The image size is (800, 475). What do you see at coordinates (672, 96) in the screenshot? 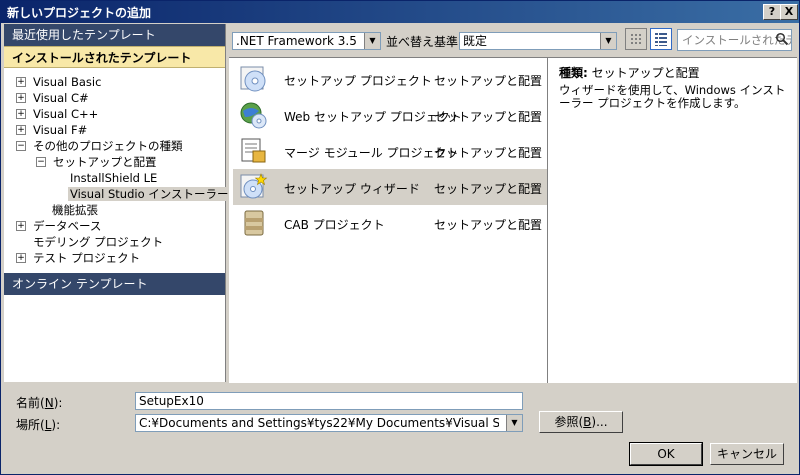
I see `template-description: ウィザードを使用して、Windows インストーラー プロジェクトを作成します。` at bounding box center [672, 96].